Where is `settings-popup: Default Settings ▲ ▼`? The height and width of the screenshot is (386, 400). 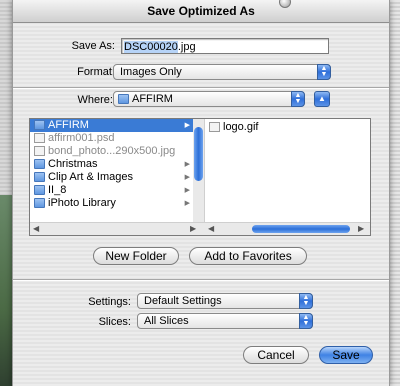 settings-popup: Default Settings ▲ ▼ is located at coordinates (225, 301).